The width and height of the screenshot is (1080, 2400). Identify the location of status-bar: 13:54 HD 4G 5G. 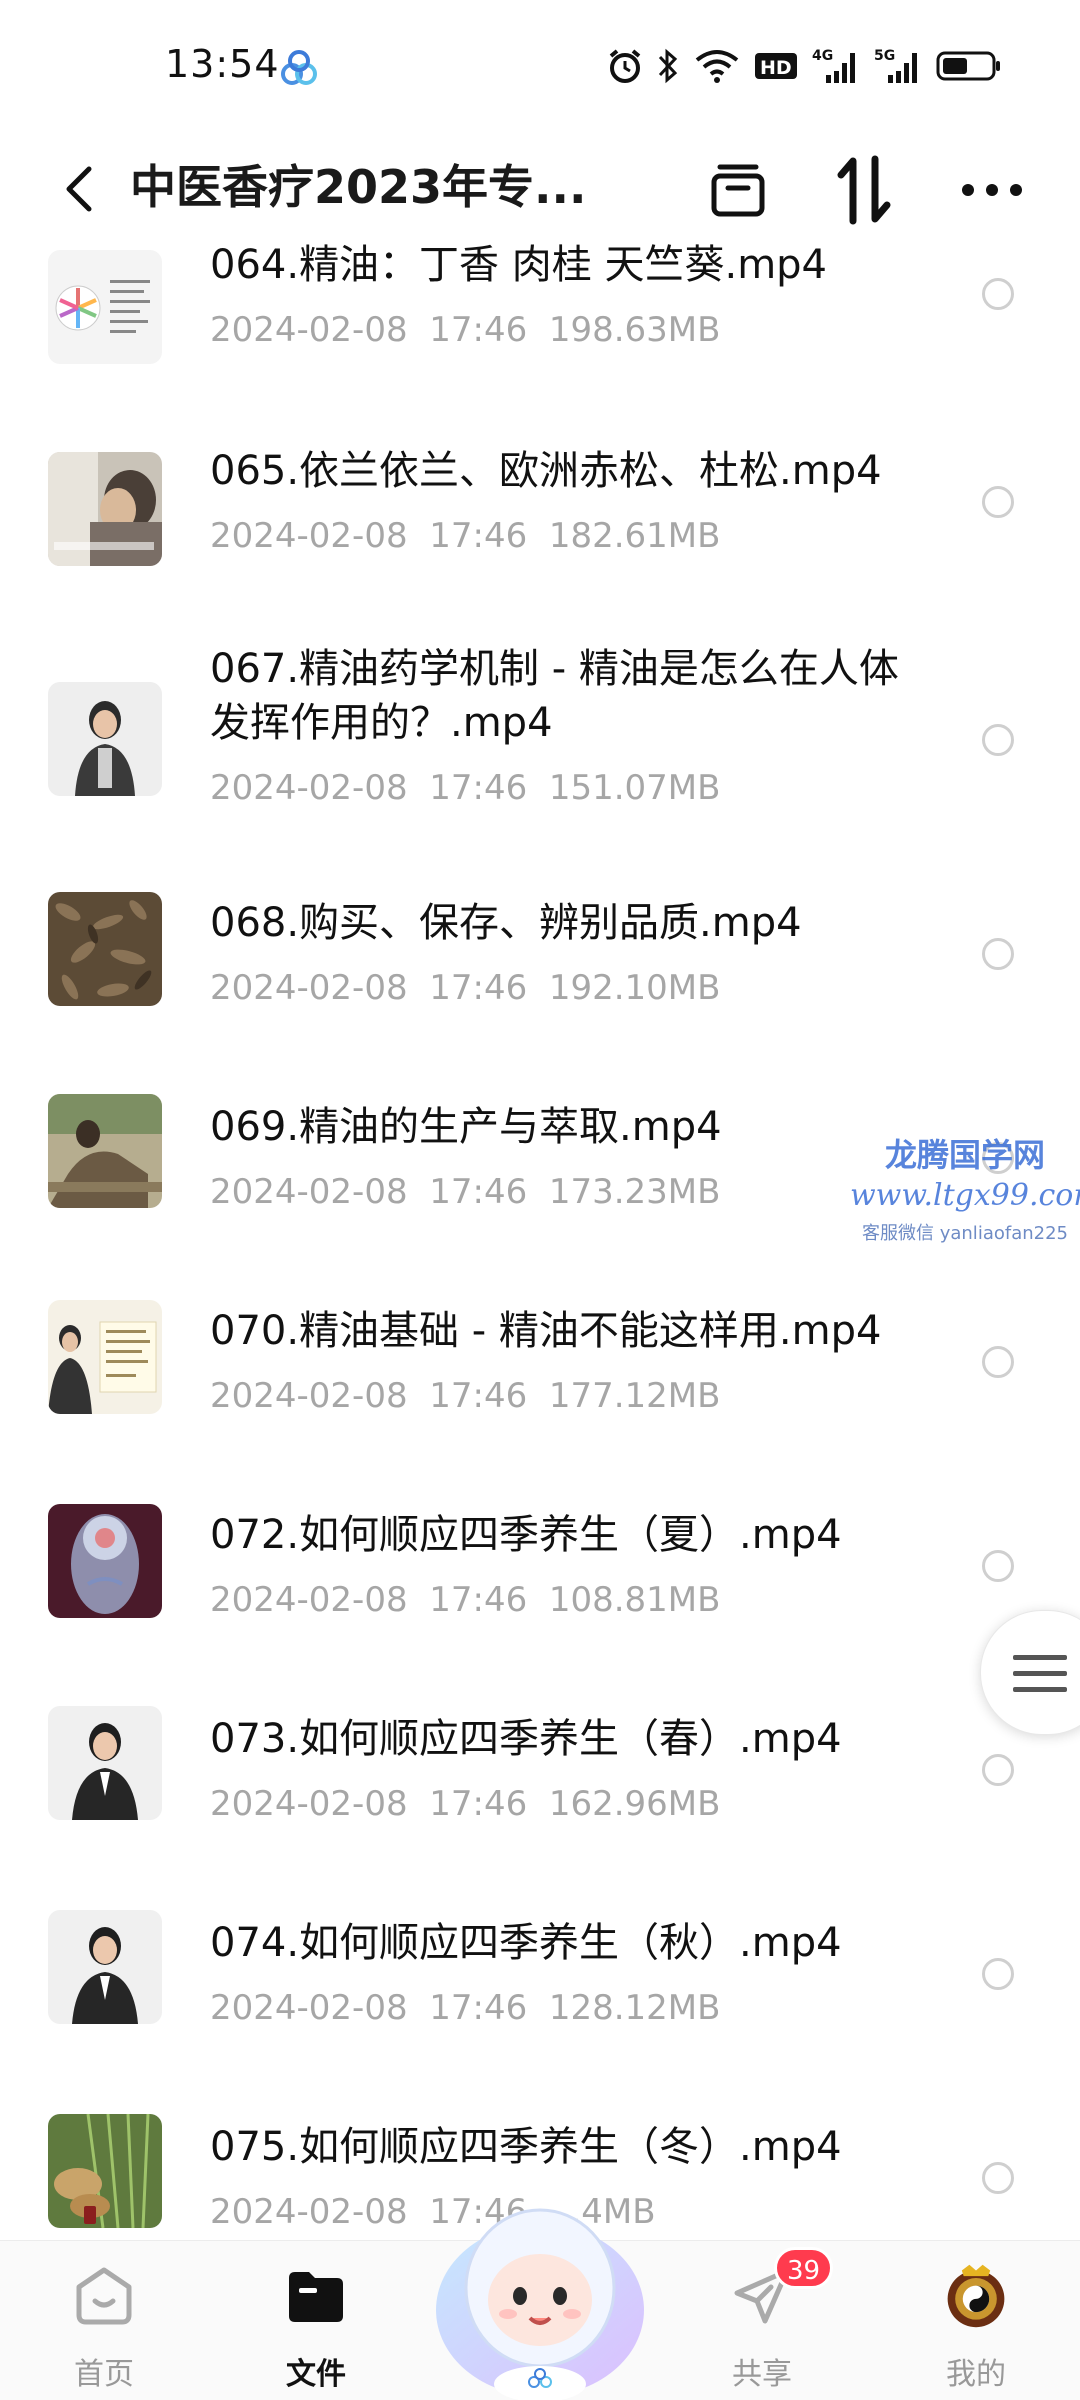
(540, 65).